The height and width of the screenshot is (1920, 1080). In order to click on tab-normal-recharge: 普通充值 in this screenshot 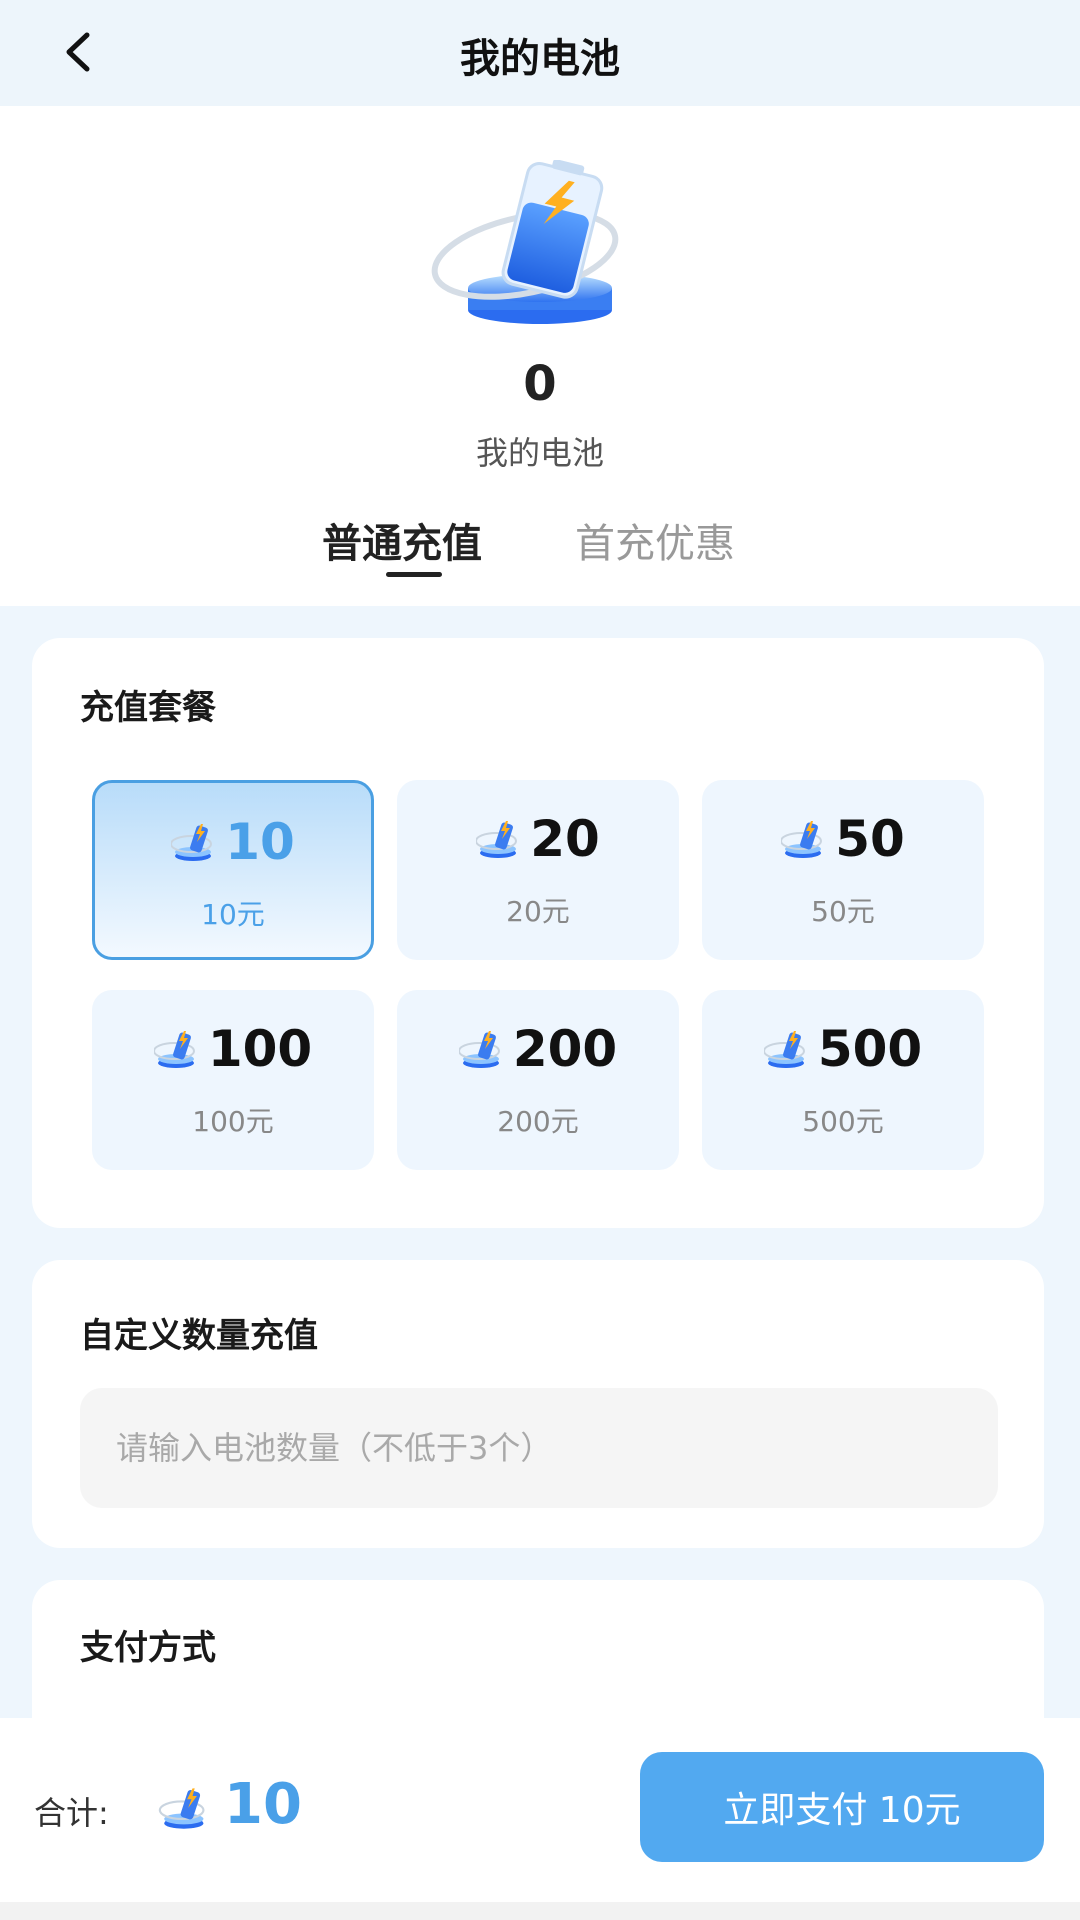, I will do `click(402, 540)`.